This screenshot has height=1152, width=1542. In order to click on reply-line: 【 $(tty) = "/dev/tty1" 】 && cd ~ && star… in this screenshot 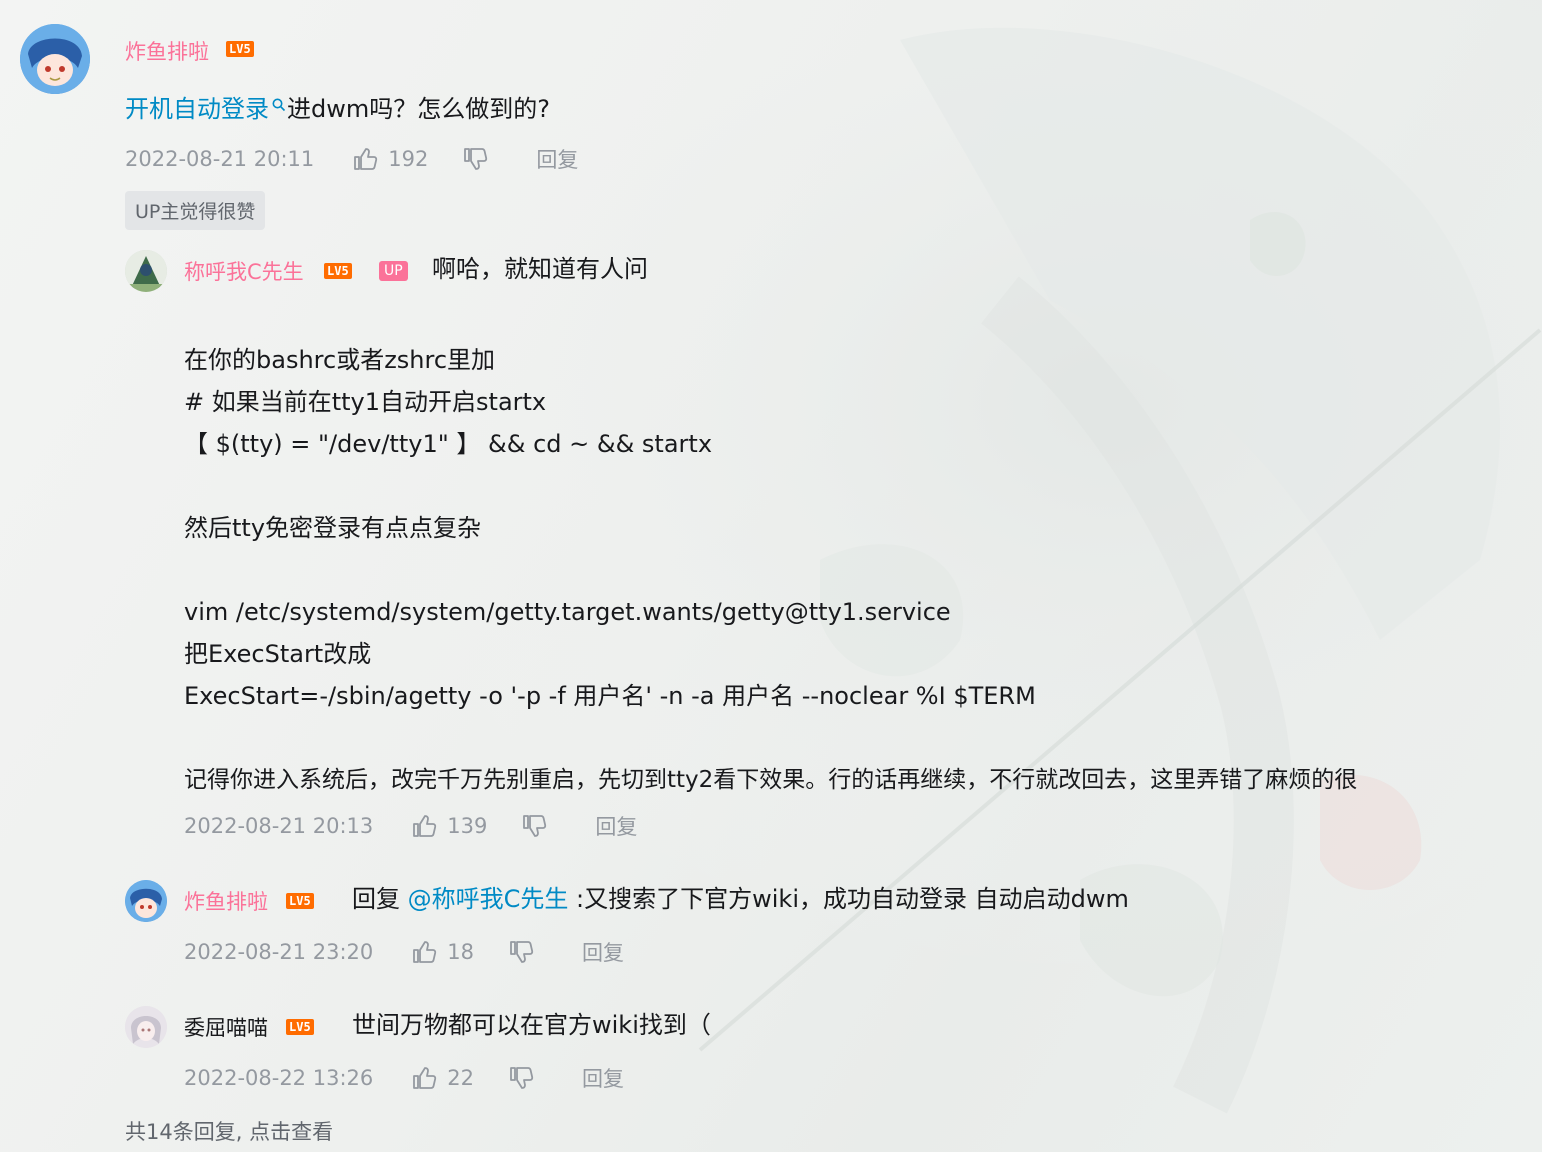, I will do `click(448, 444)`.